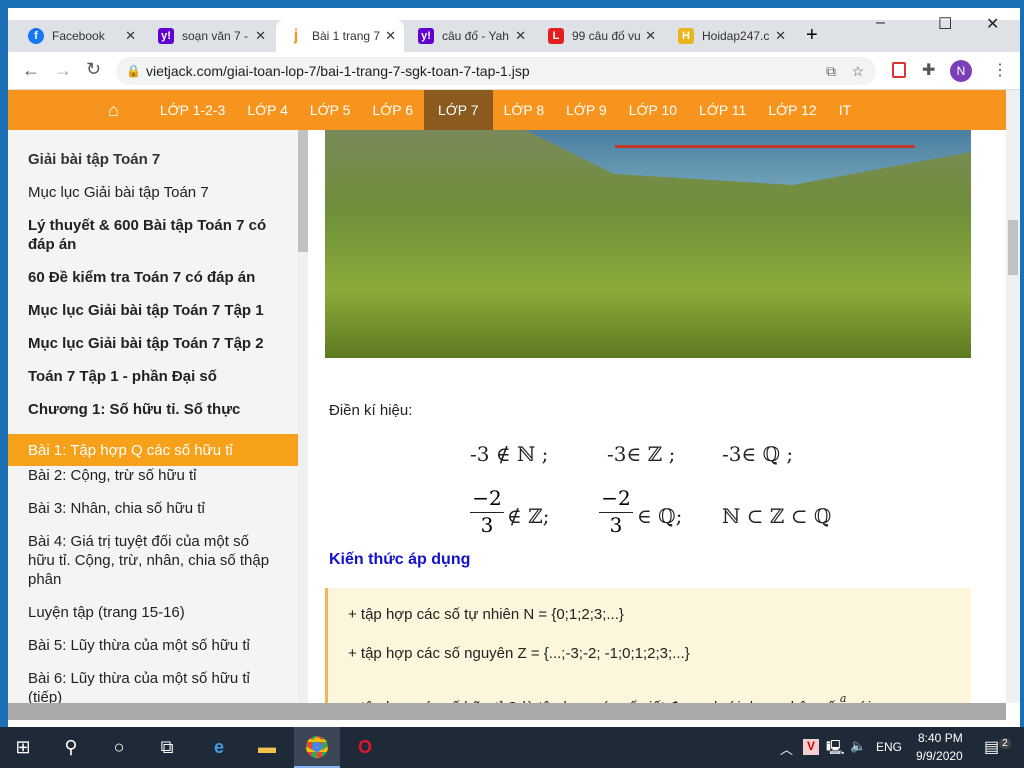 The width and height of the screenshot is (1024, 768). Describe the element at coordinates (945, 24) in the screenshot. I see `maximize-button: ☐` at that location.